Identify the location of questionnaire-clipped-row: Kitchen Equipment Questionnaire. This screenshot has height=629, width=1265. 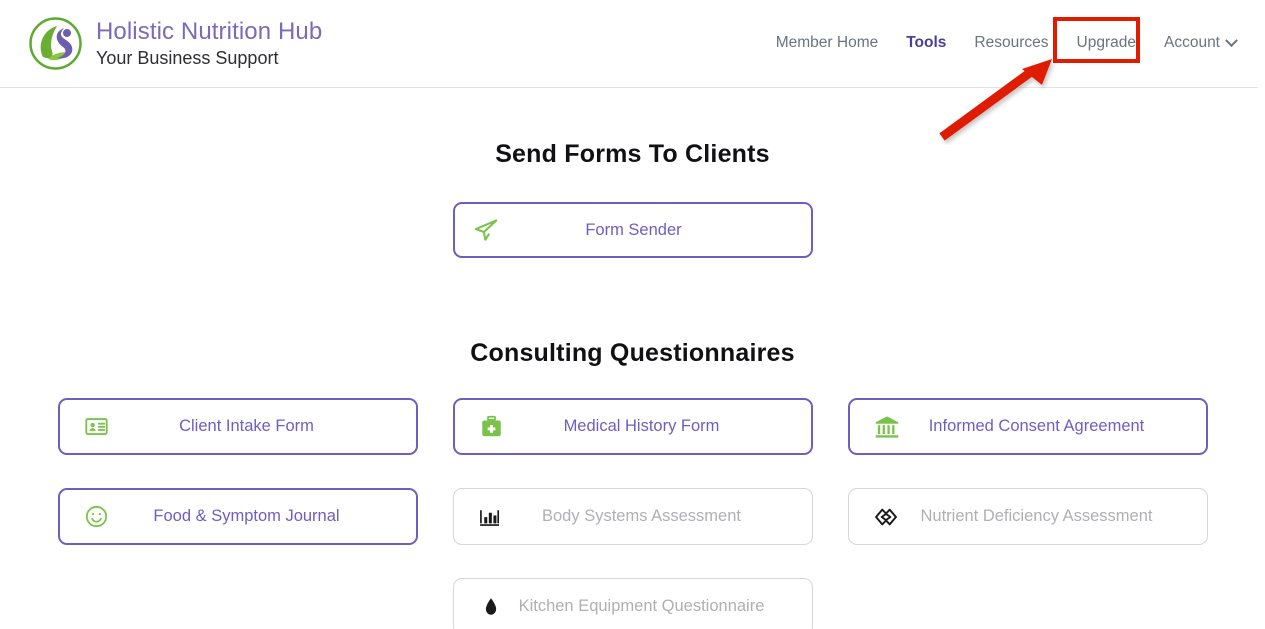
(632, 603).